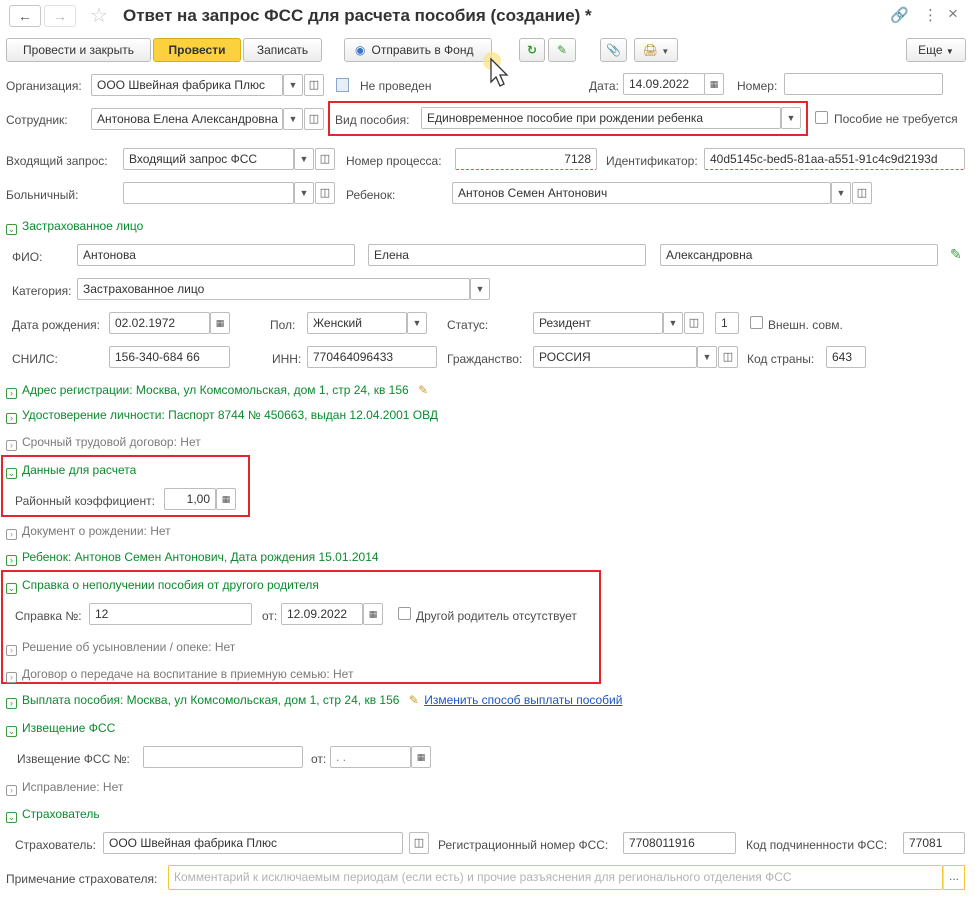 The height and width of the screenshot is (904, 975). What do you see at coordinates (834, 159) in the screenshot?
I see `identifier-field: 40d5145c-bed5-81aa-a551-91c4c9d2193d` at bounding box center [834, 159].